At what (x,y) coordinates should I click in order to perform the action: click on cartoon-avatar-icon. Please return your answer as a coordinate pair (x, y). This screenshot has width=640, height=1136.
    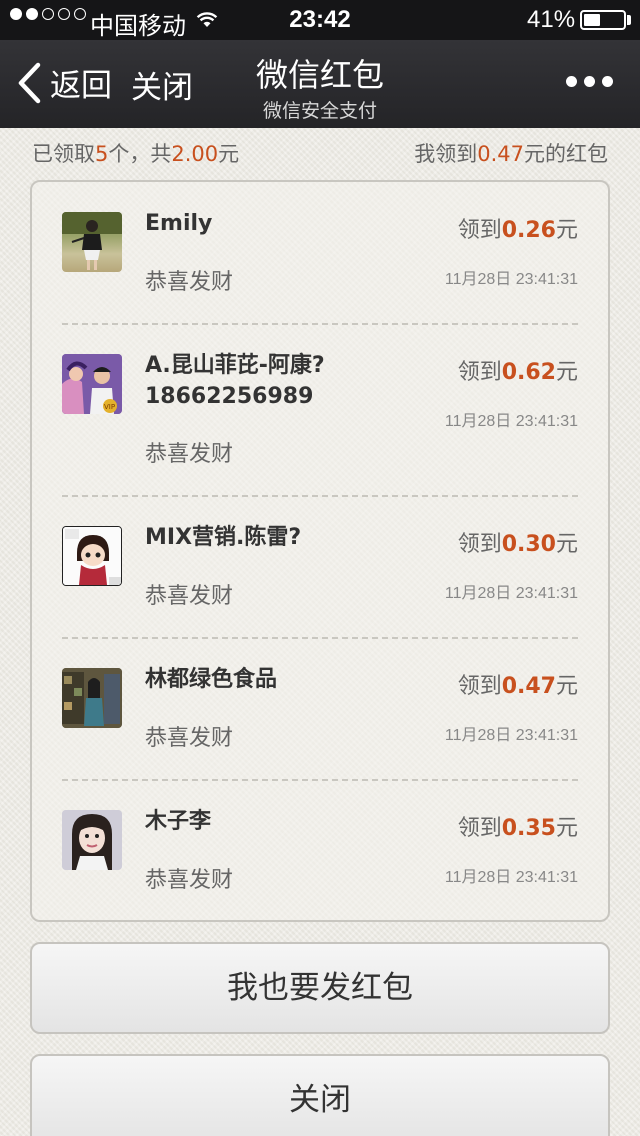
    Looking at the image, I should click on (92, 556).